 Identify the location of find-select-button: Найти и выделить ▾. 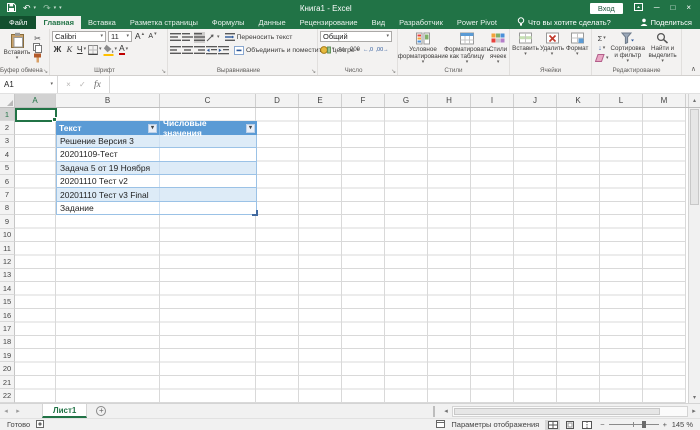
(662, 48).